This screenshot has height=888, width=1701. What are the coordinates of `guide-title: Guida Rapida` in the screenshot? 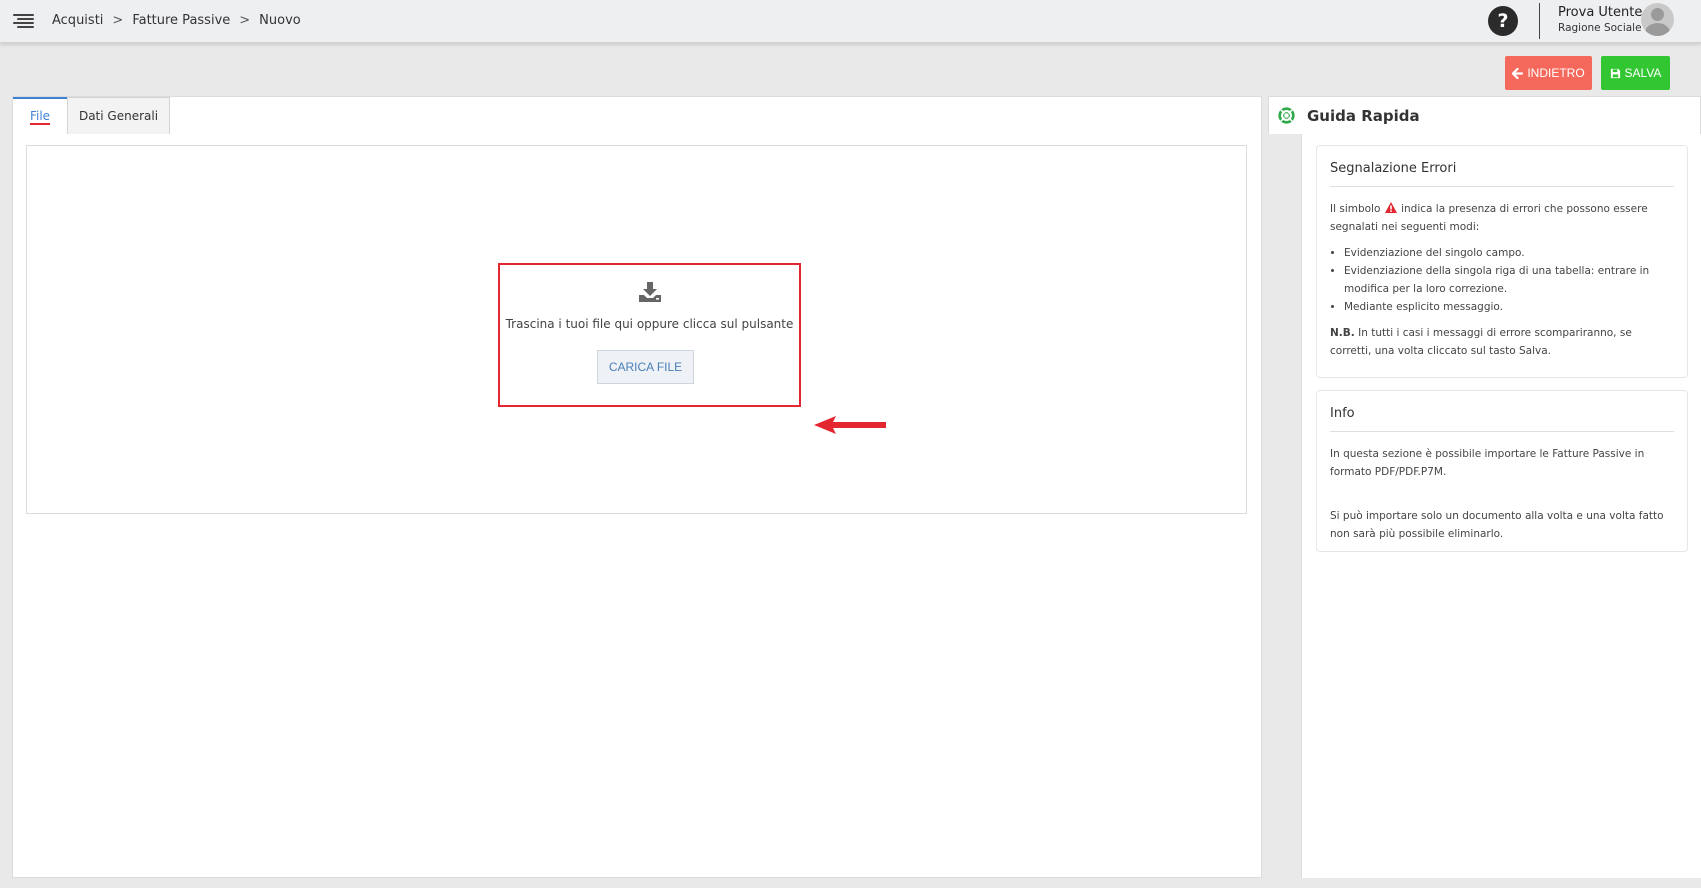 It's located at (1363, 115).